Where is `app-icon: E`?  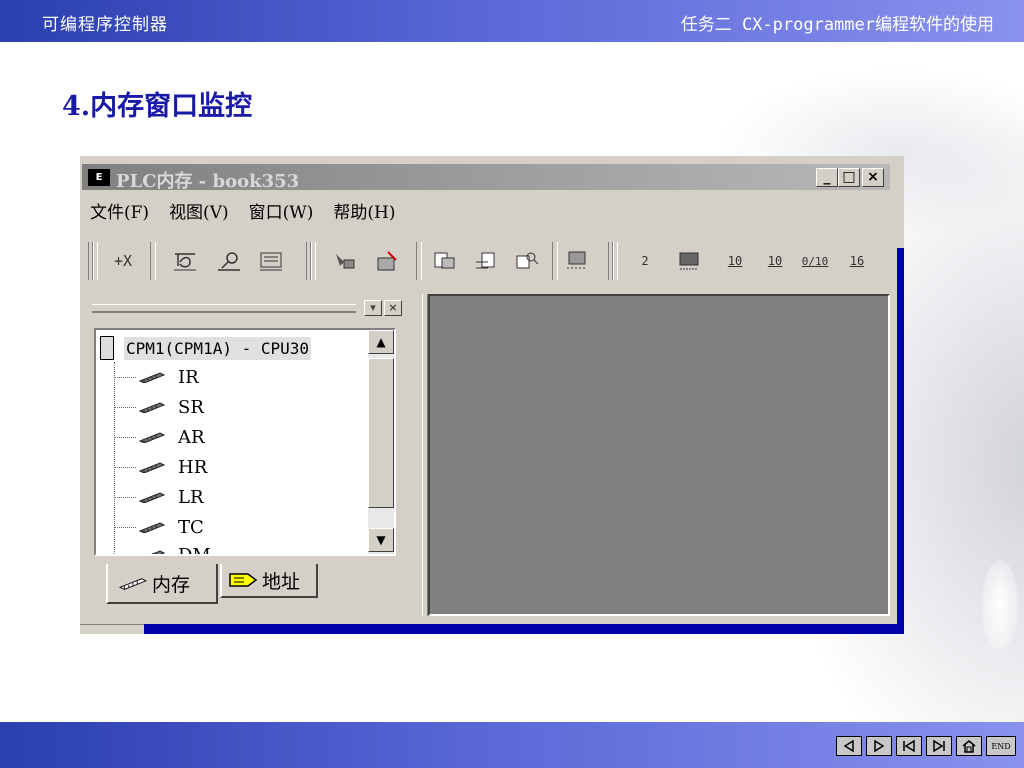 app-icon: E is located at coordinates (99, 177).